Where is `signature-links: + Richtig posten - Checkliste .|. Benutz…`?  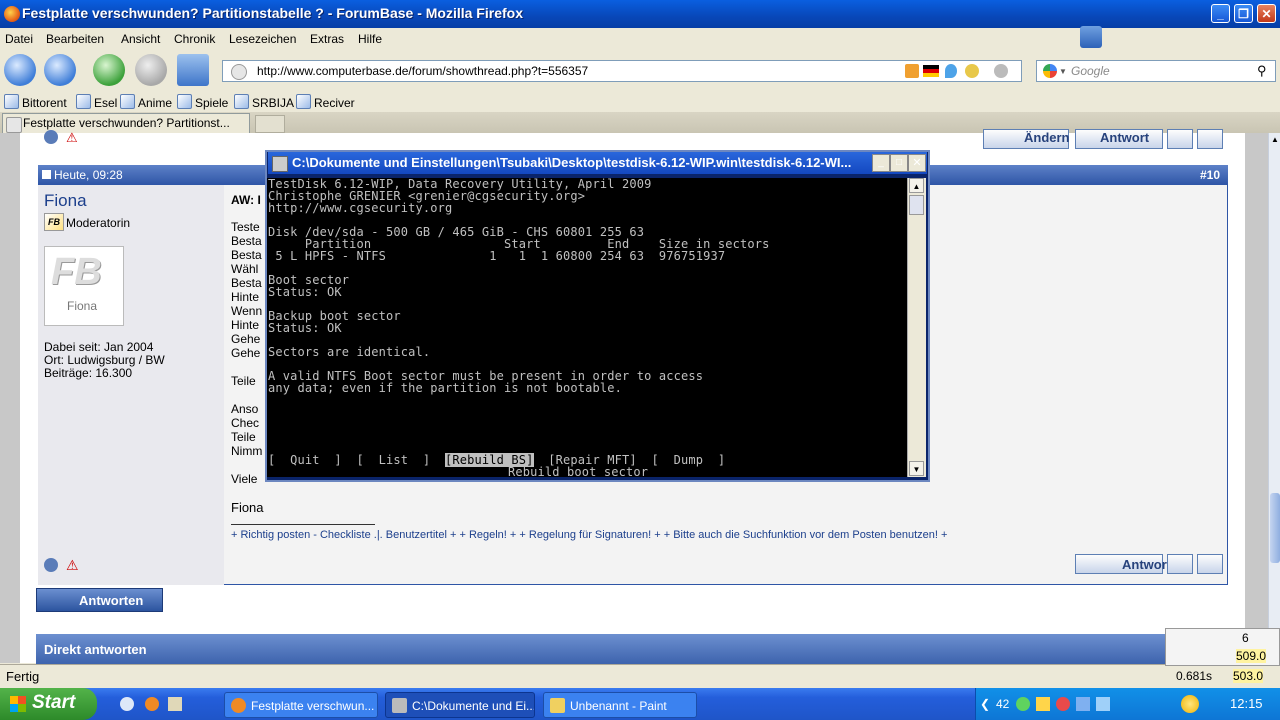 signature-links: + Richtig posten - Checkliste .|. Benutz… is located at coordinates (589, 535).